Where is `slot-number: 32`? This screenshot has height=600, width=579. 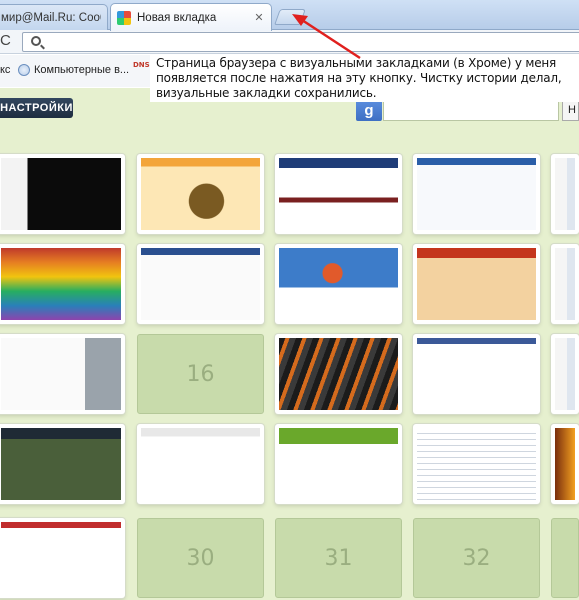 slot-number: 32 is located at coordinates (476, 558).